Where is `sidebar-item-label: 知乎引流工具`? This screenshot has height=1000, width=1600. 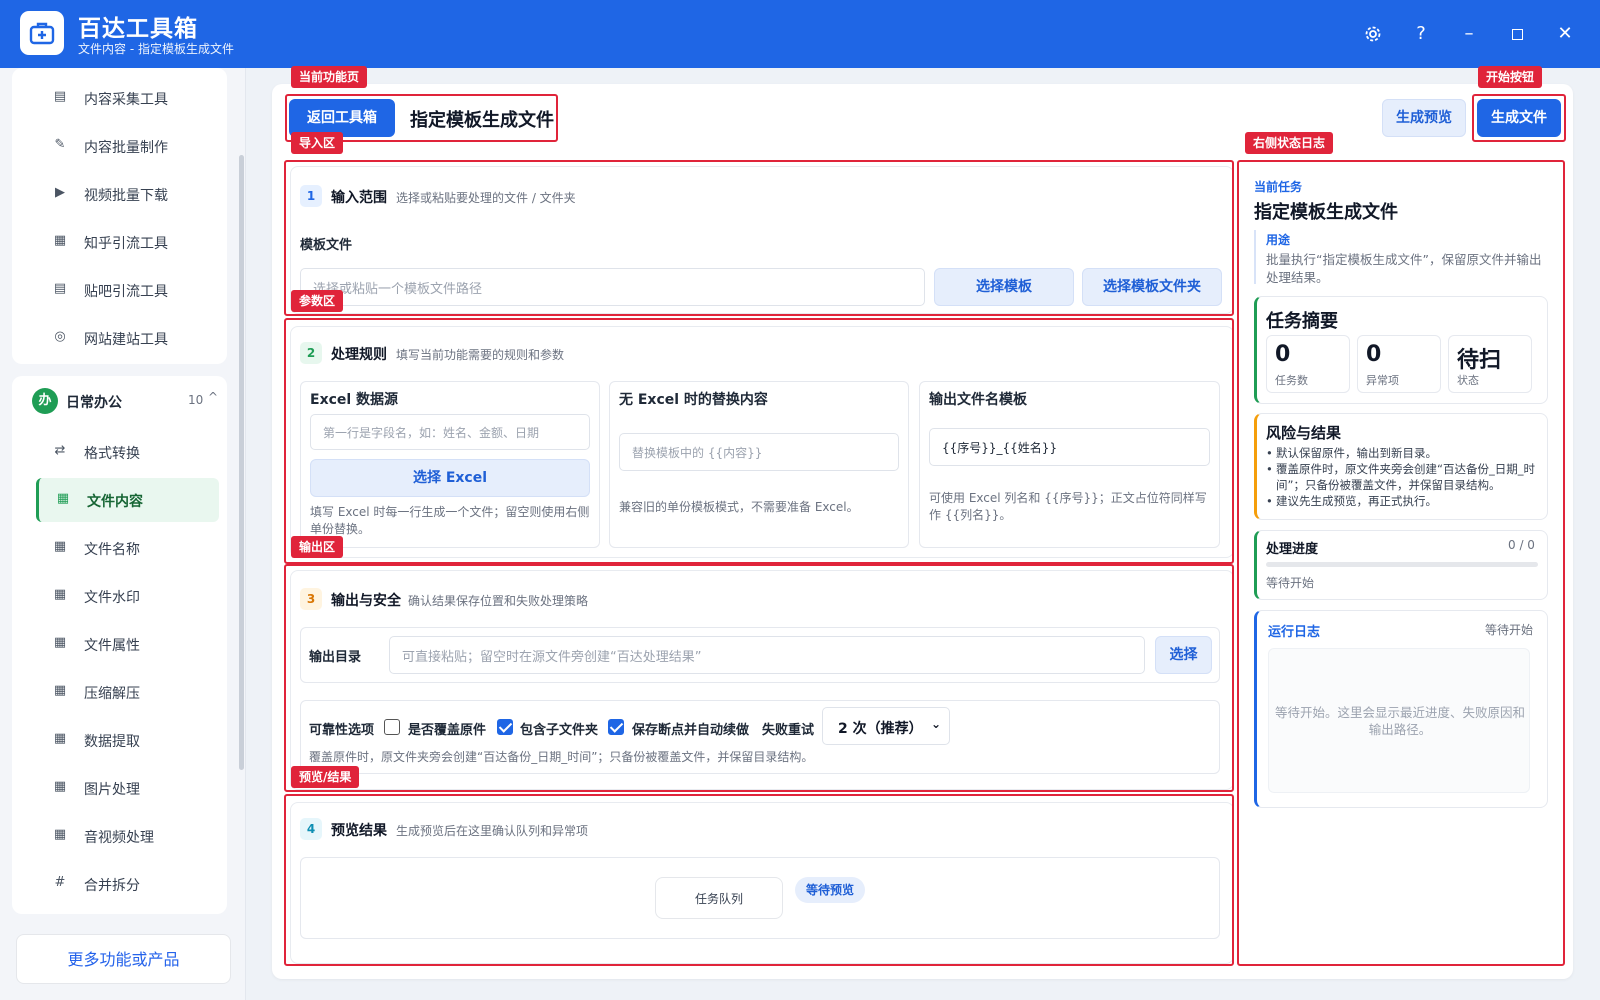
sidebar-item-label: 知乎引流工具 is located at coordinates (126, 244).